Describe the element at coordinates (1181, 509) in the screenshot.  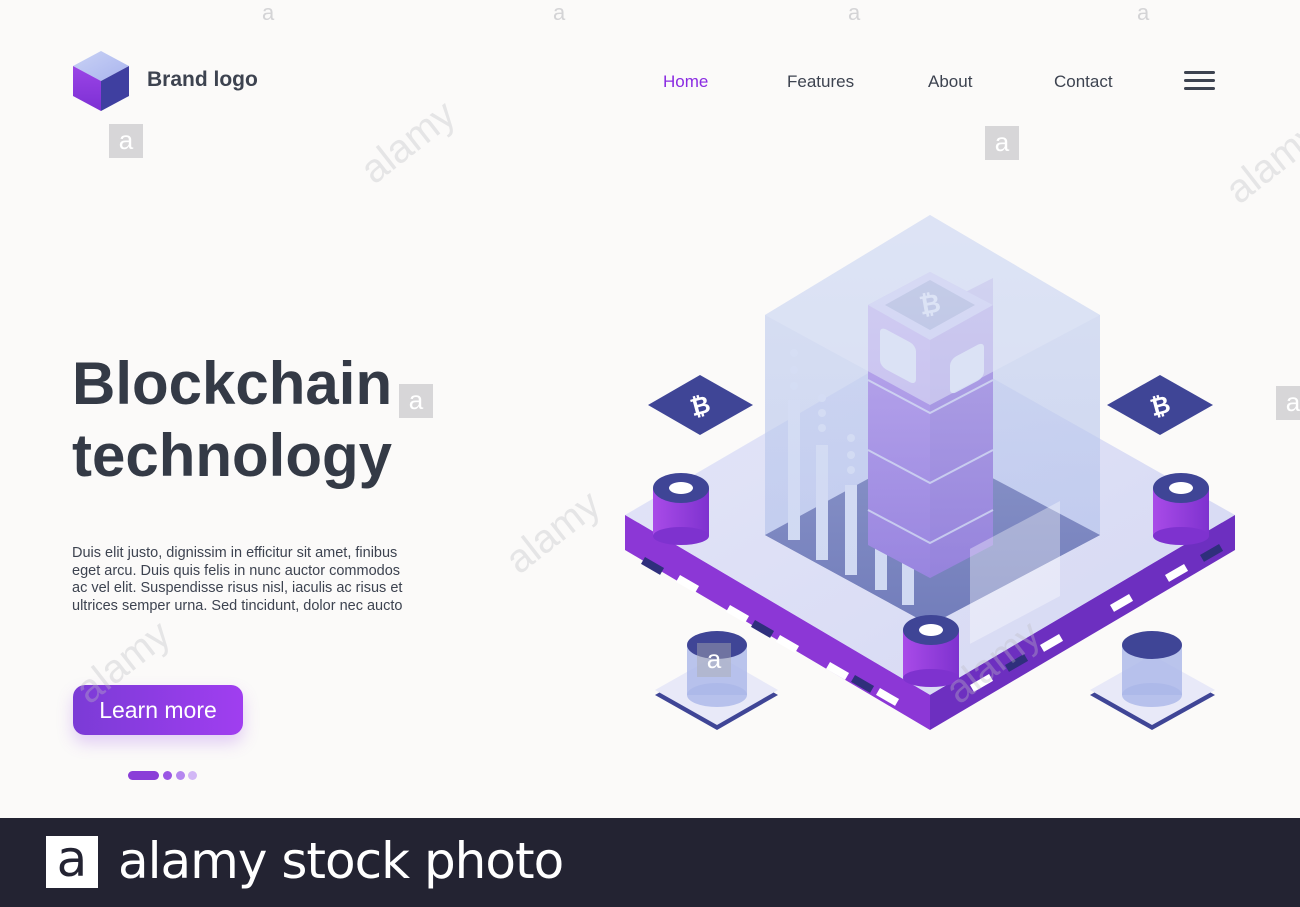
I see `cylinder-right` at that location.